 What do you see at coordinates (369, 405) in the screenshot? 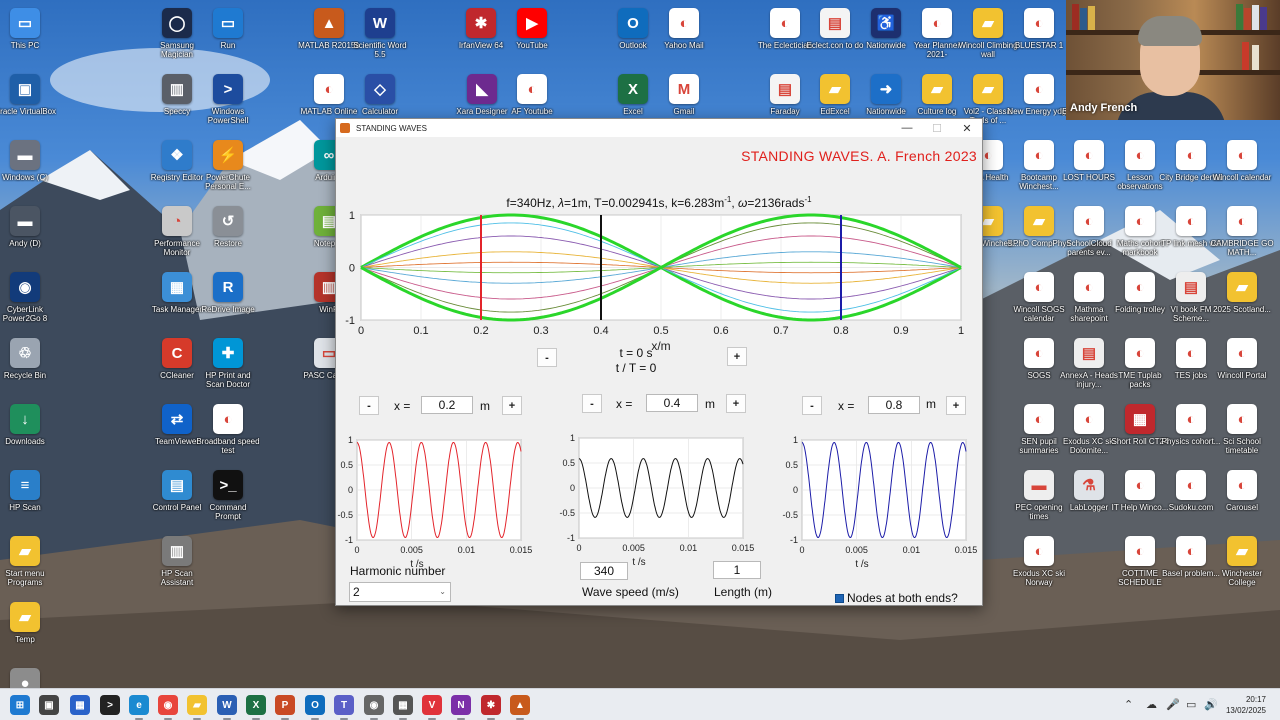
I see `probe-1-decrement-button: -` at bounding box center [369, 405].